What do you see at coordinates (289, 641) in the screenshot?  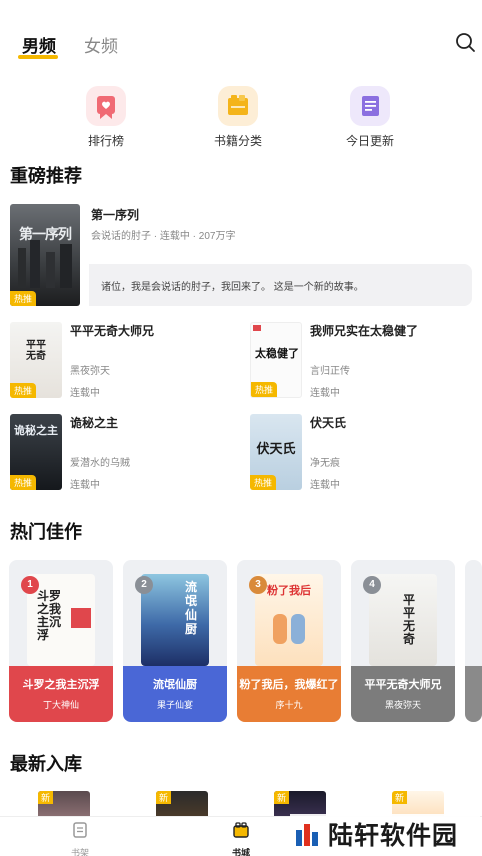 I see `hot-book-card: 粉了我后 3 粉了我后，我爆红了 序十九` at bounding box center [289, 641].